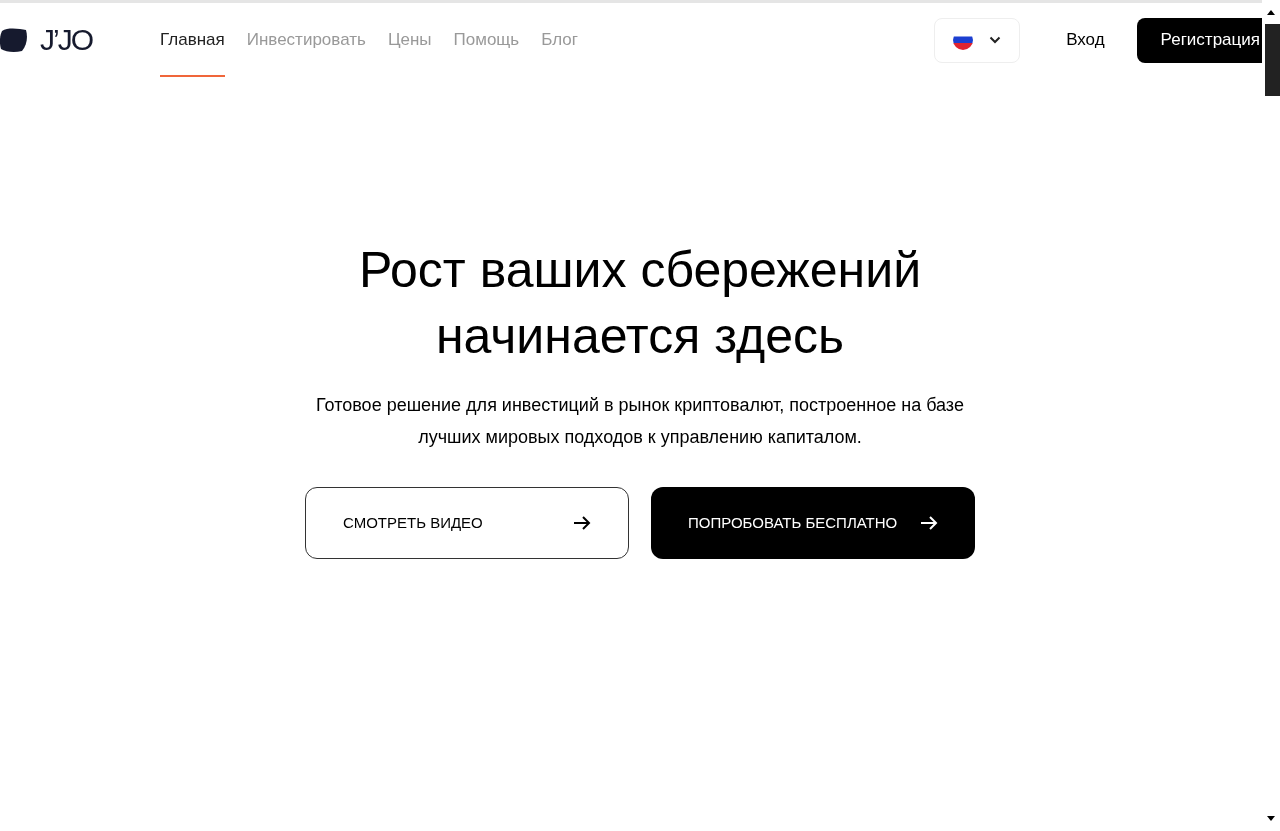  Describe the element at coordinates (995, 40) in the screenshot. I see `chevron-down-icon` at that location.